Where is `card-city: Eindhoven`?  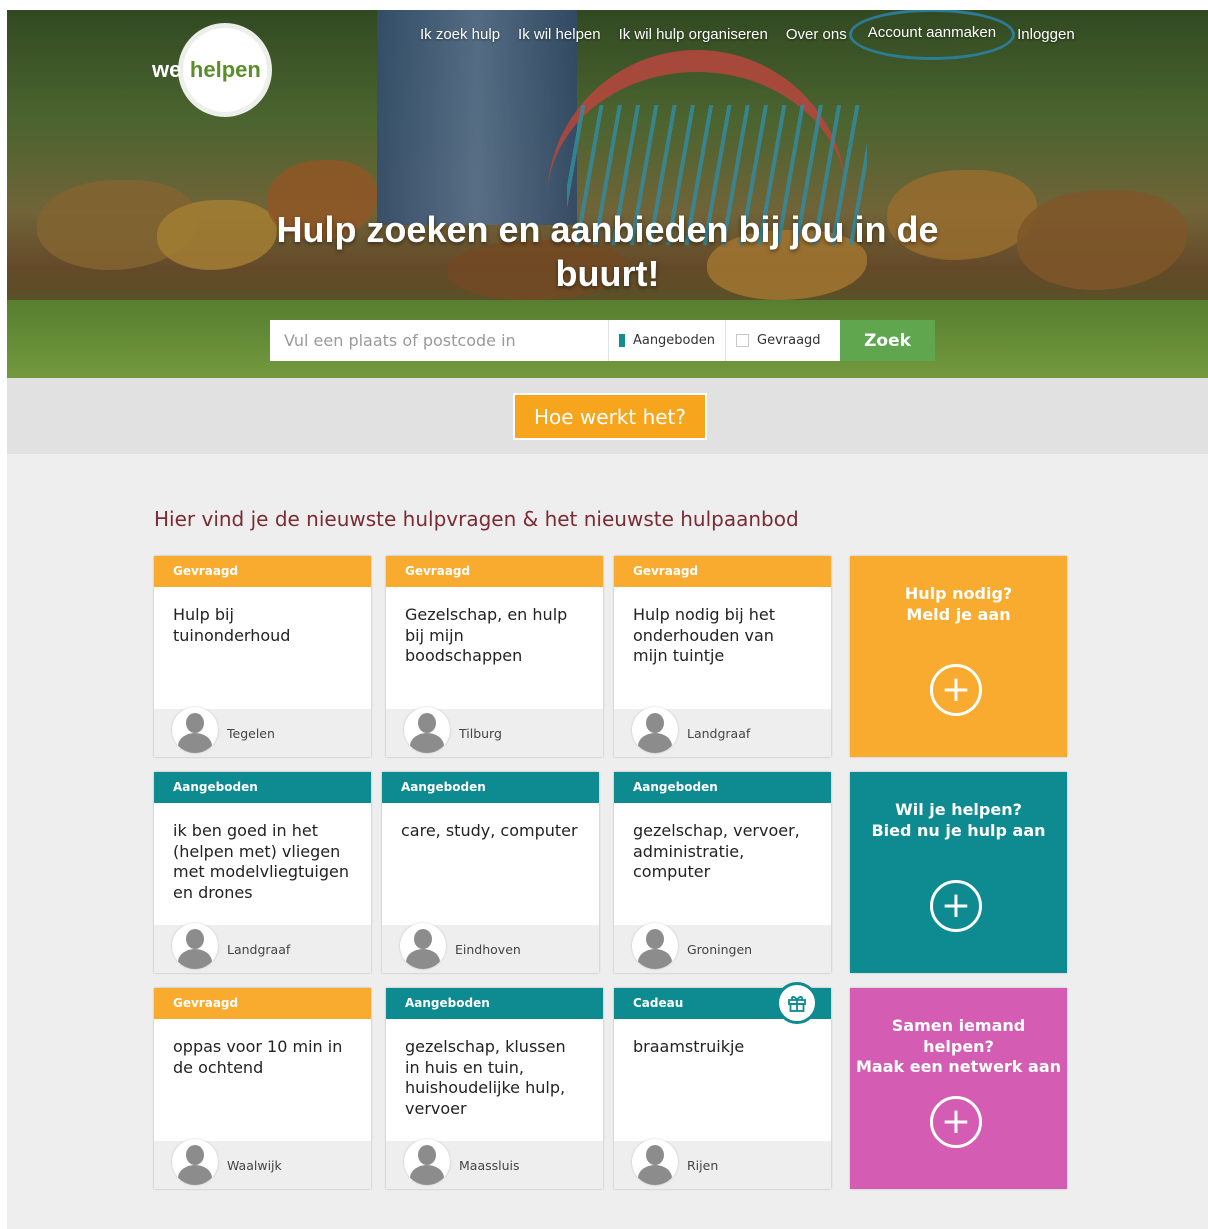 card-city: Eindhoven is located at coordinates (488, 949).